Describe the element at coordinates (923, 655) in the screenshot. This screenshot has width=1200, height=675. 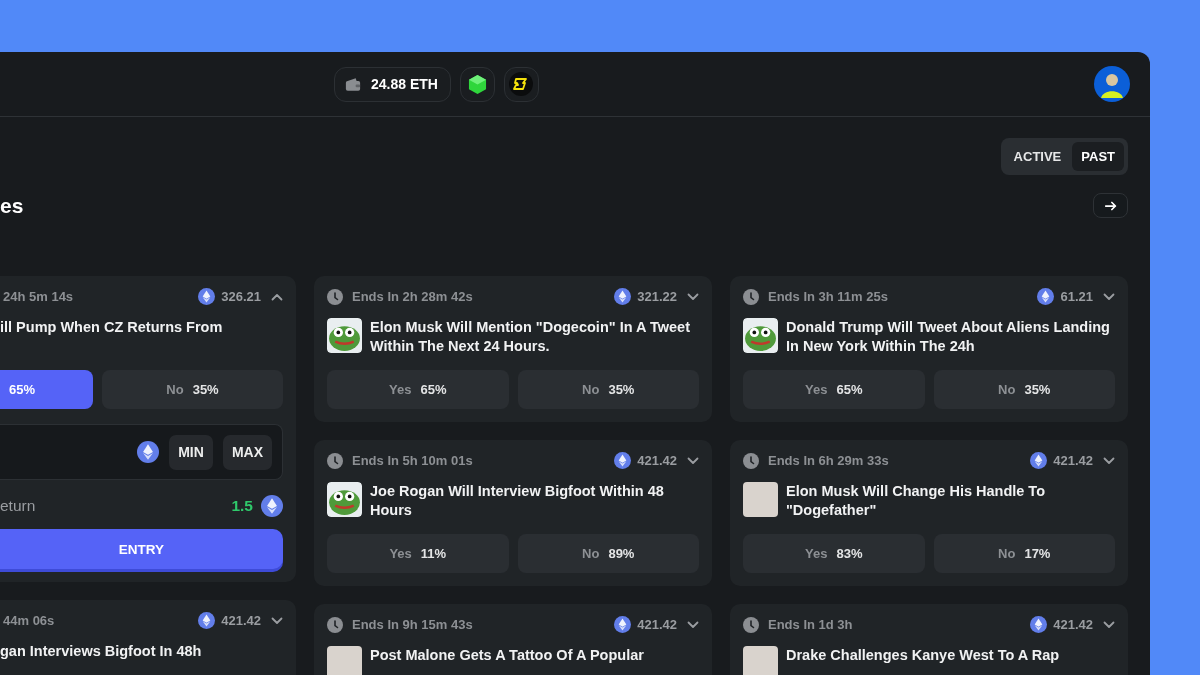
I see `question-text: Drake Challenges Kanye West To A Rap` at that location.